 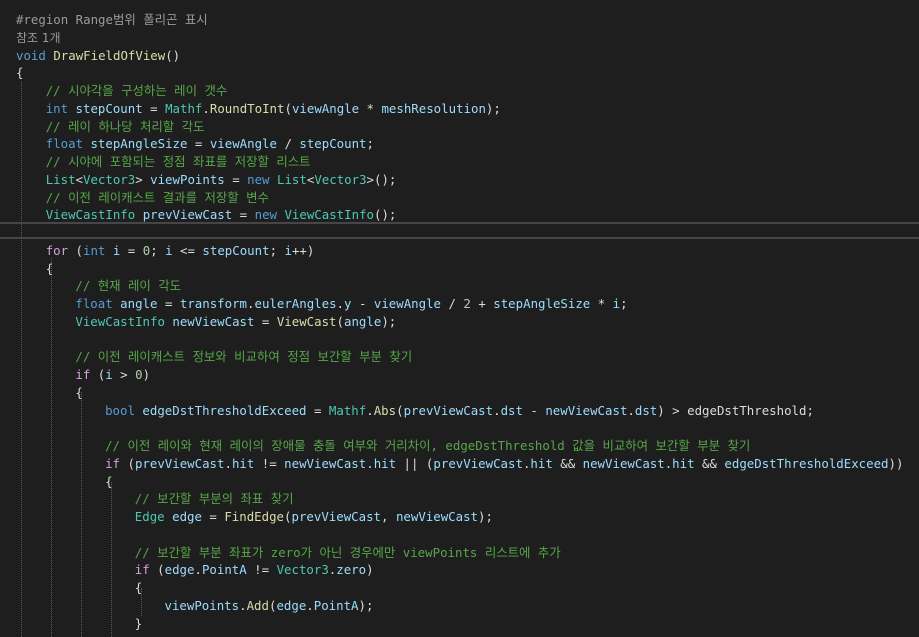 I want to click on code-line: // 시야각을 구성하는 레이 갯수, so click(x=137, y=91).